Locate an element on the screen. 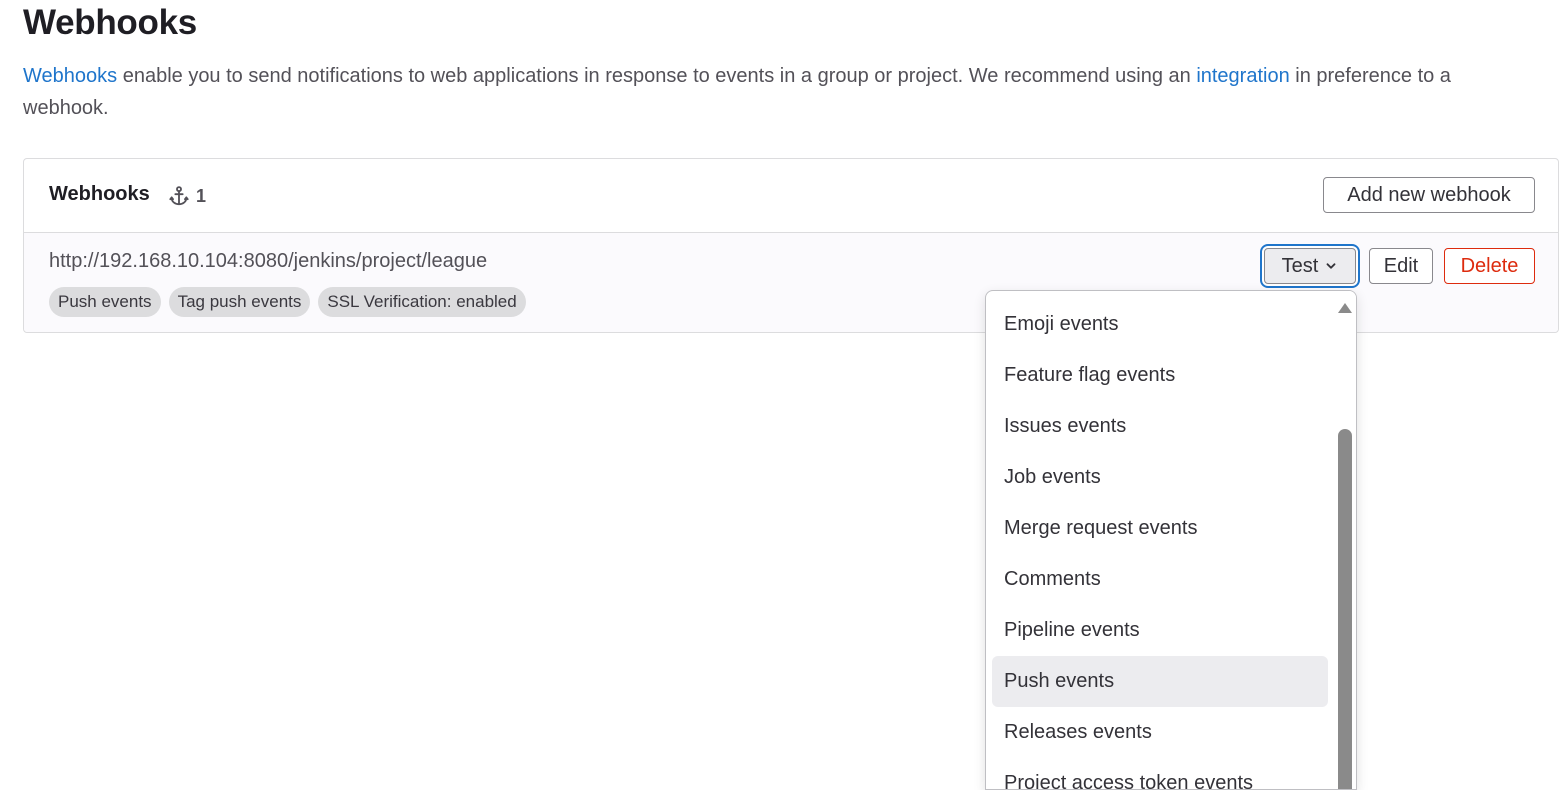 The width and height of the screenshot is (1568, 790). page-title: Webhooks is located at coordinates (110, 22).